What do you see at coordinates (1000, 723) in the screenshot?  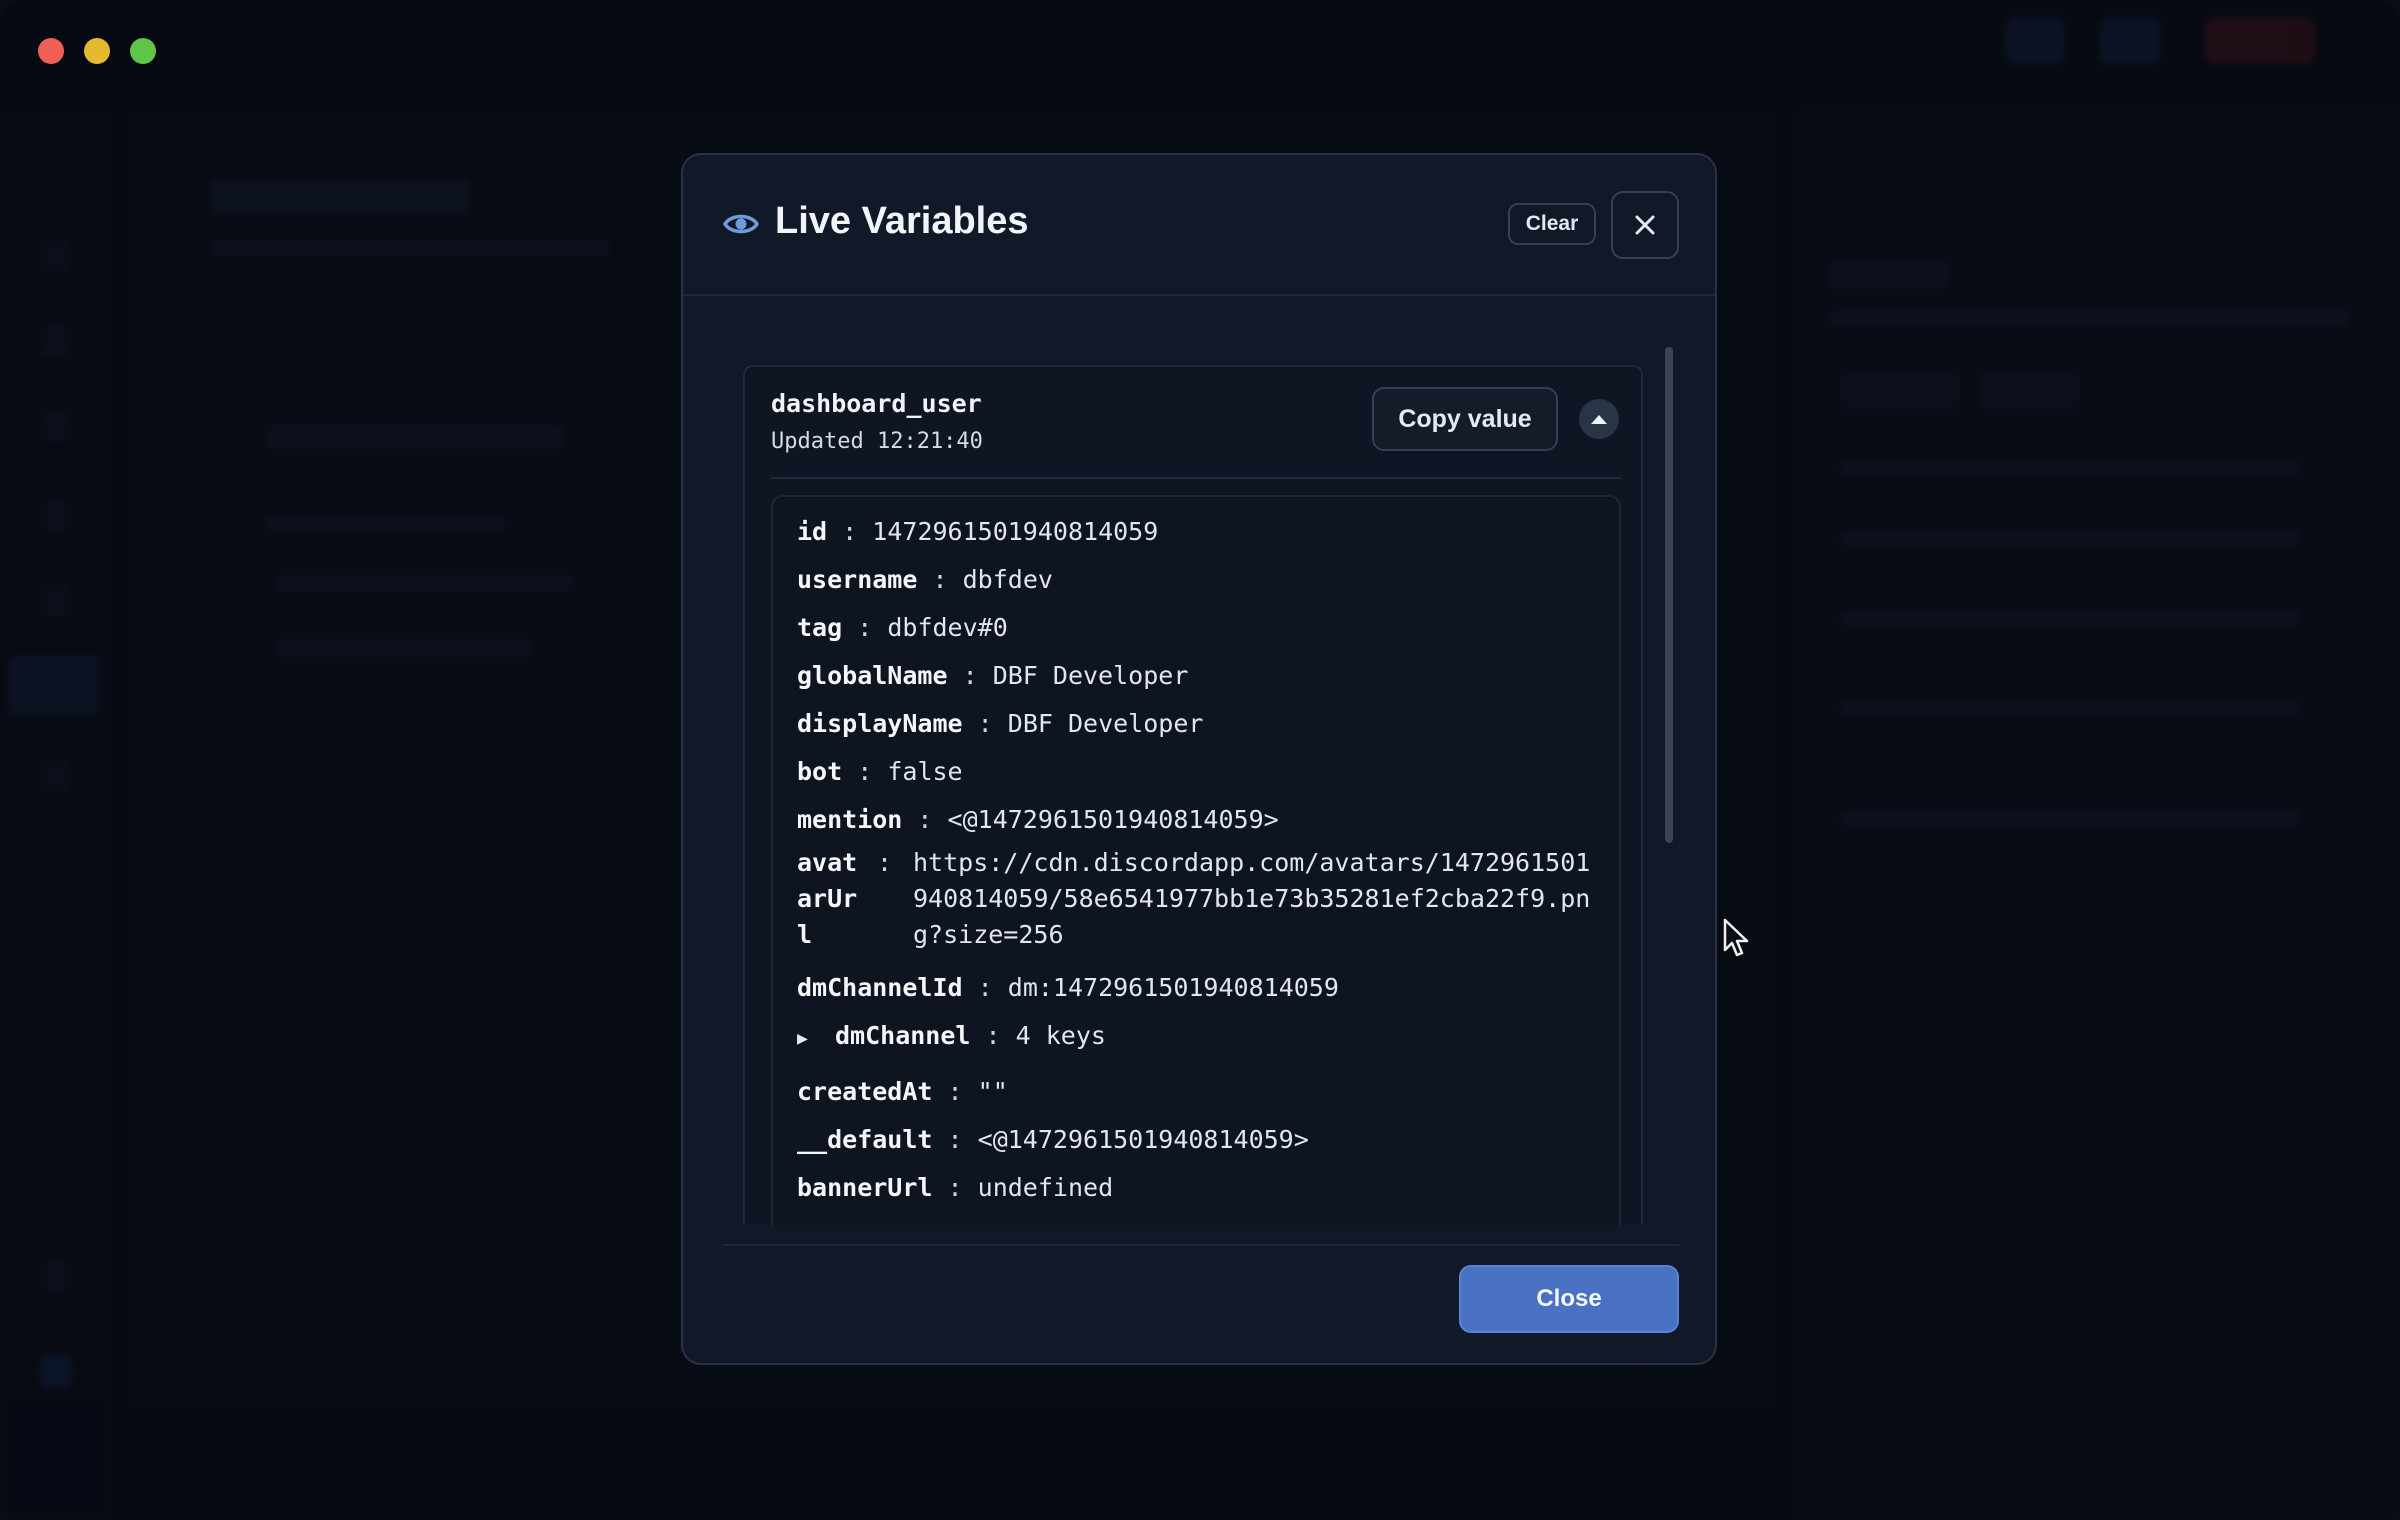 I see `field-row-displayname: displayName : DBF Developer` at bounding box center [1000, 723].